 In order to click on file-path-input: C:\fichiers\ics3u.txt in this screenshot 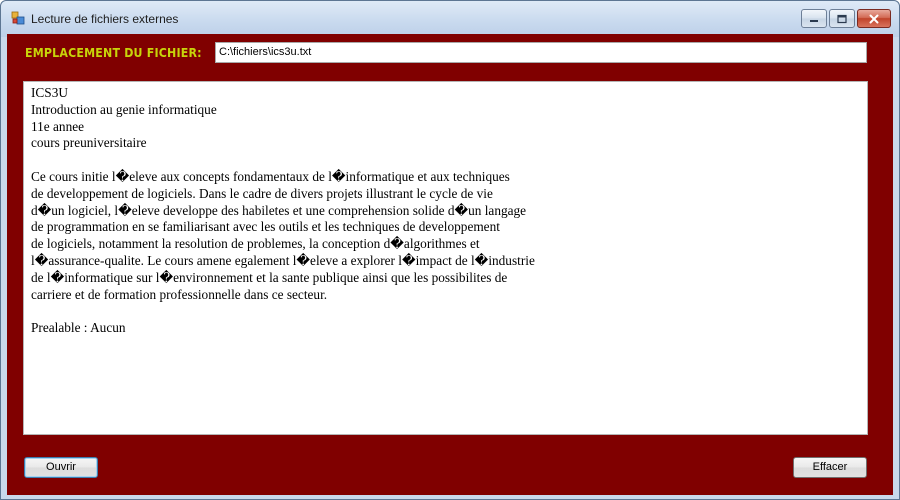, I will do `click(541, 52)`.